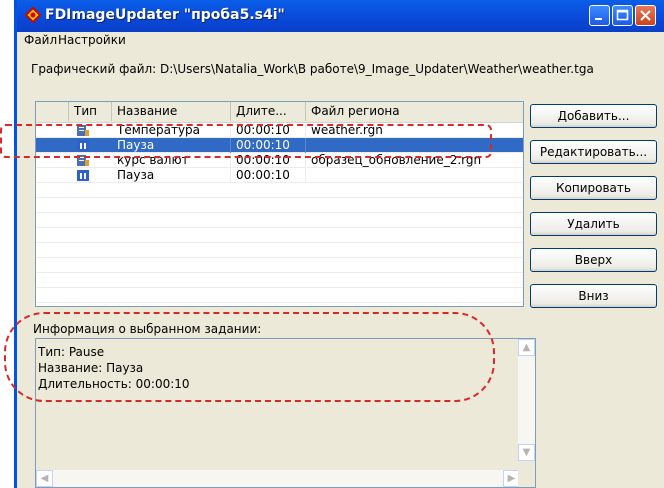  Describe the element at coordinates (526, 478) in the screenshot. I see `scroll-corner` at that location.